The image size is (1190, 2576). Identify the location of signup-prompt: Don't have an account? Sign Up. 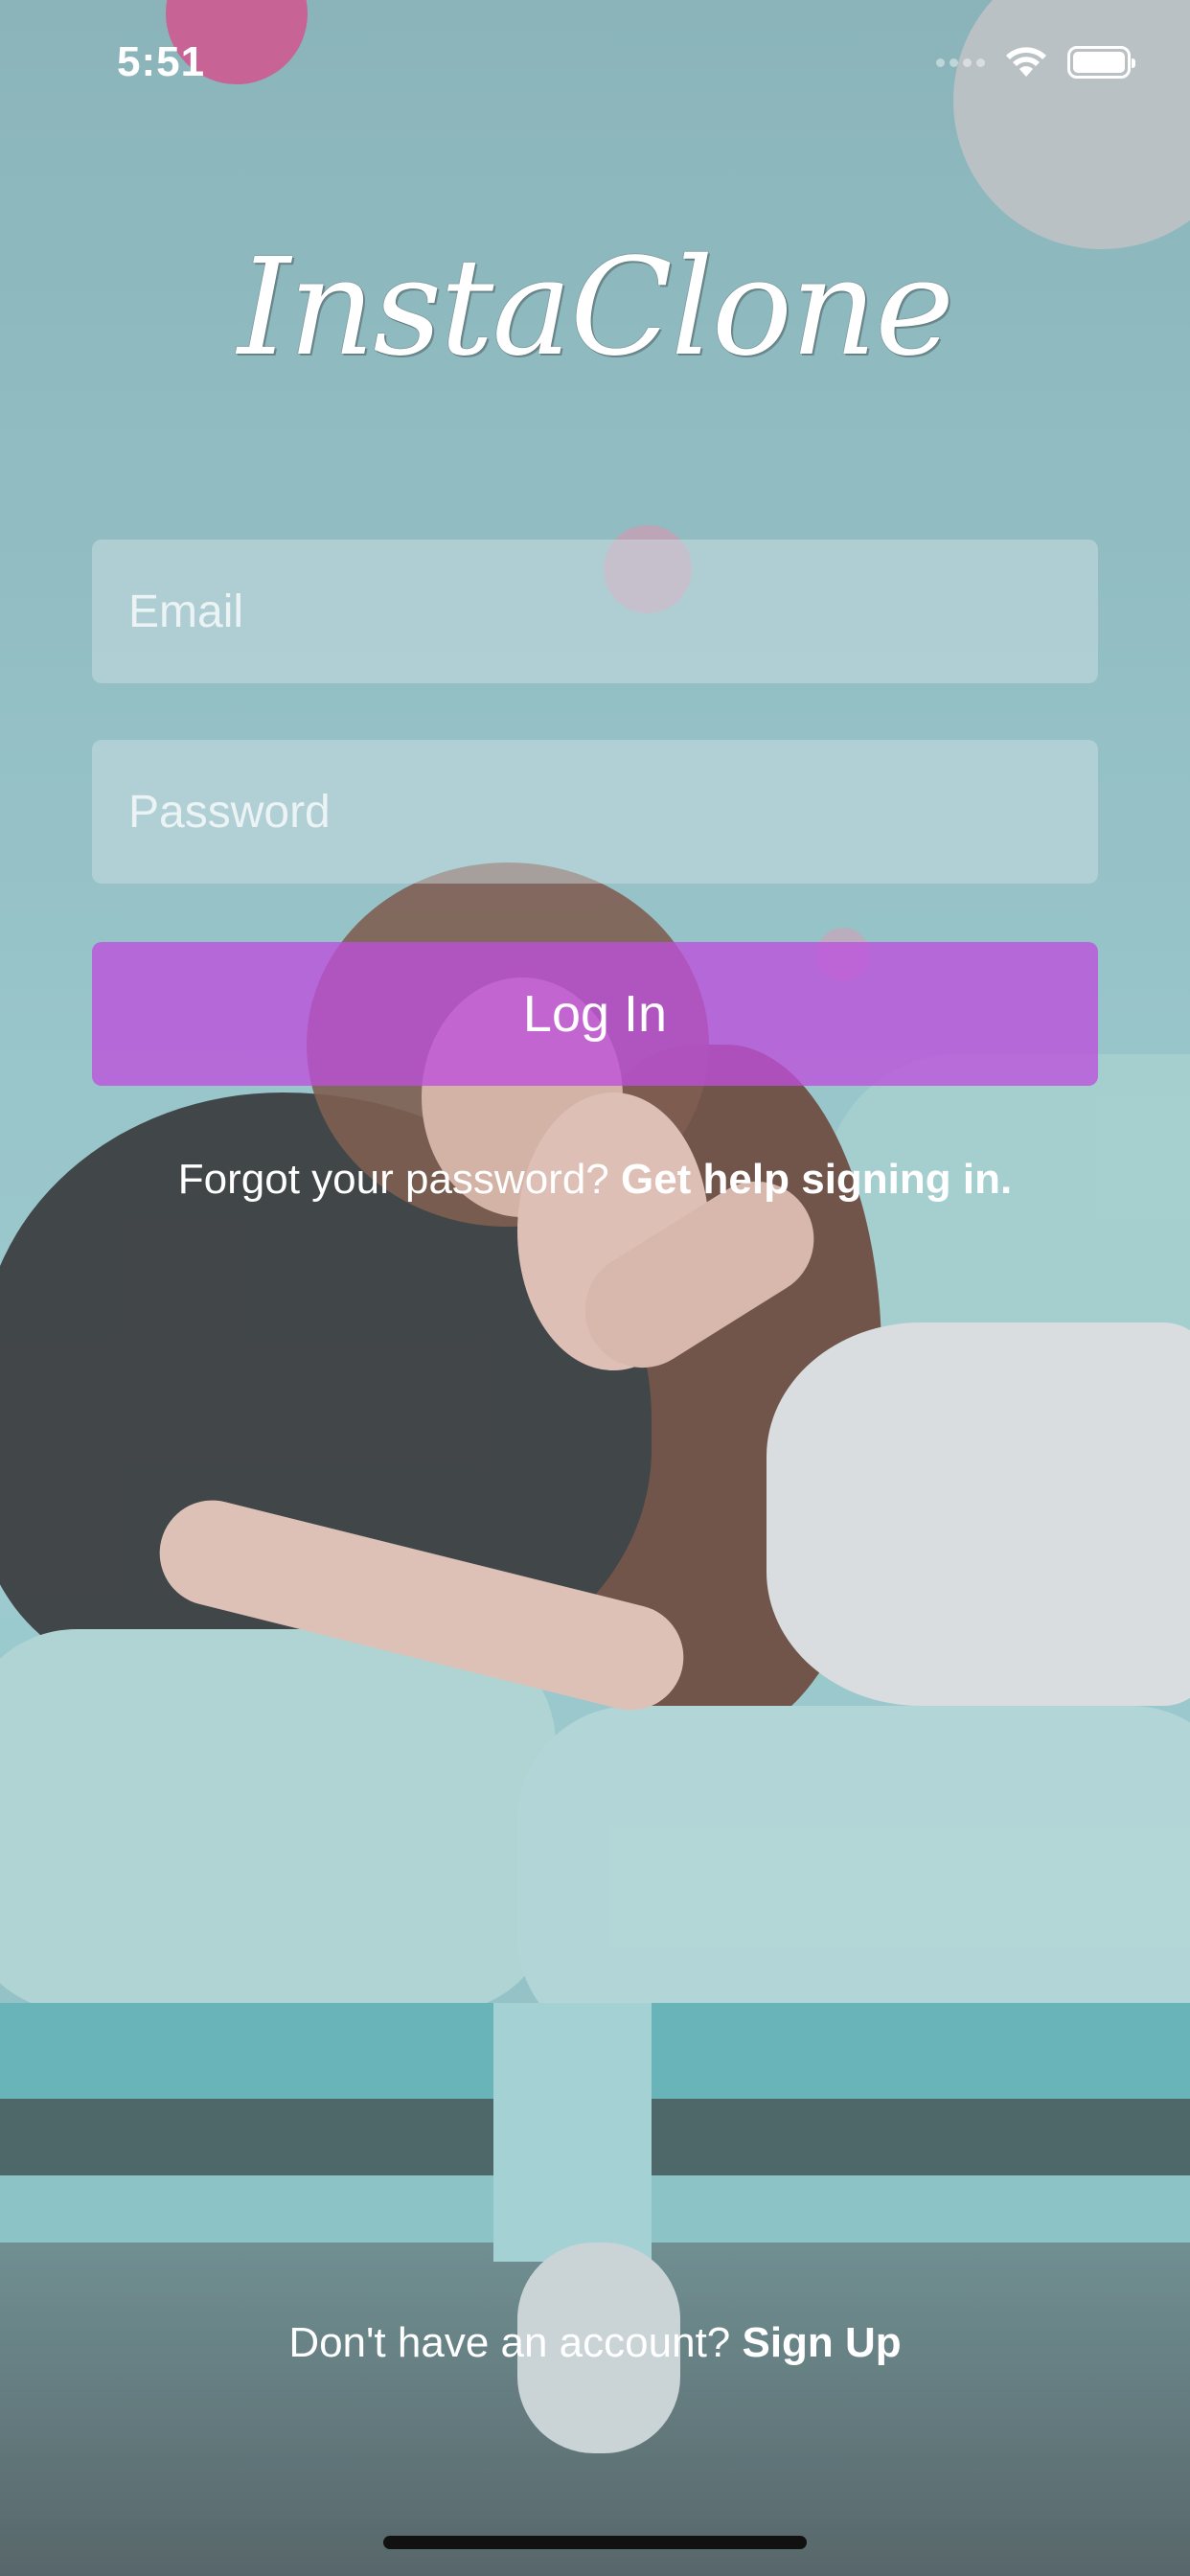
(595, 2343).